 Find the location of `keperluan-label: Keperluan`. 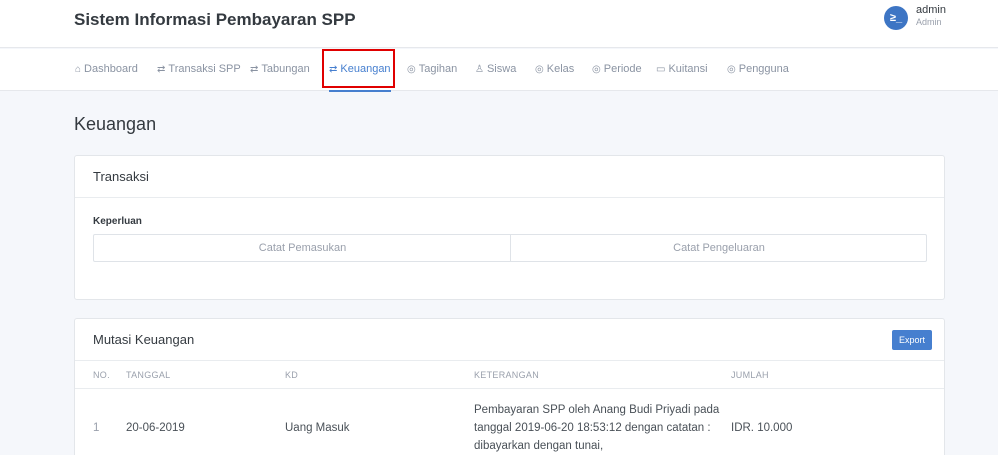

keperluan-label: Keperluan is located at coordinates (117, 221).